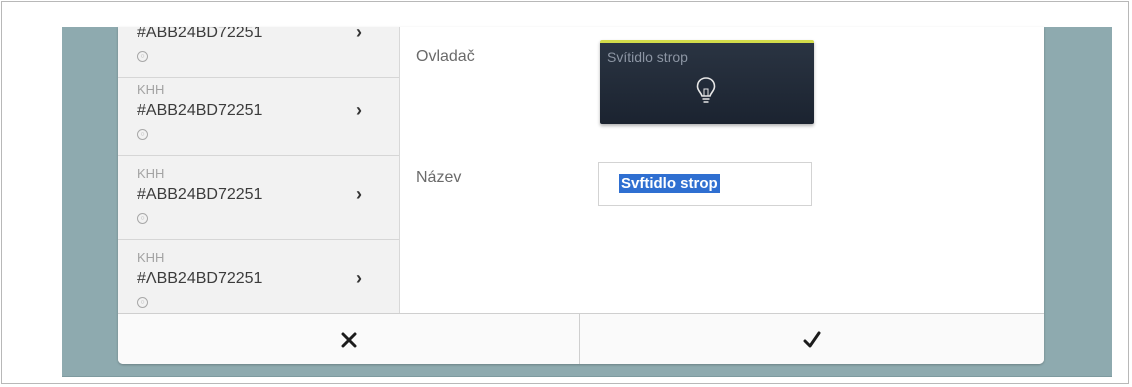  What do you see at coordinates (445, 56) in the screenshot?
I see `controller-label: Ovladač` at bounding box center [445, 56].